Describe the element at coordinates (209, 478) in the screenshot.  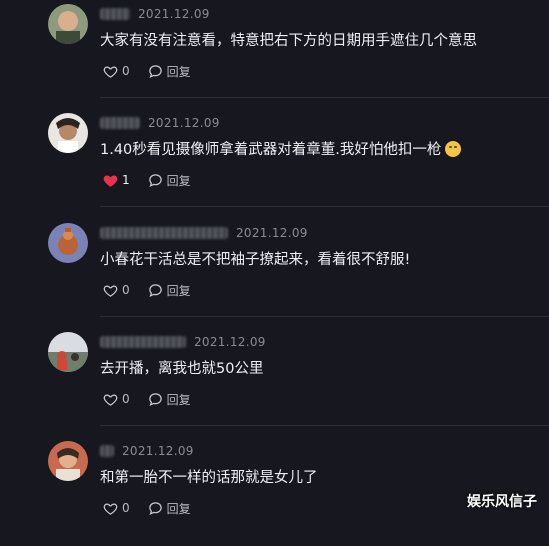
I see `comment-text: 和第一胎不一样的话那就是女儿了` at that location.